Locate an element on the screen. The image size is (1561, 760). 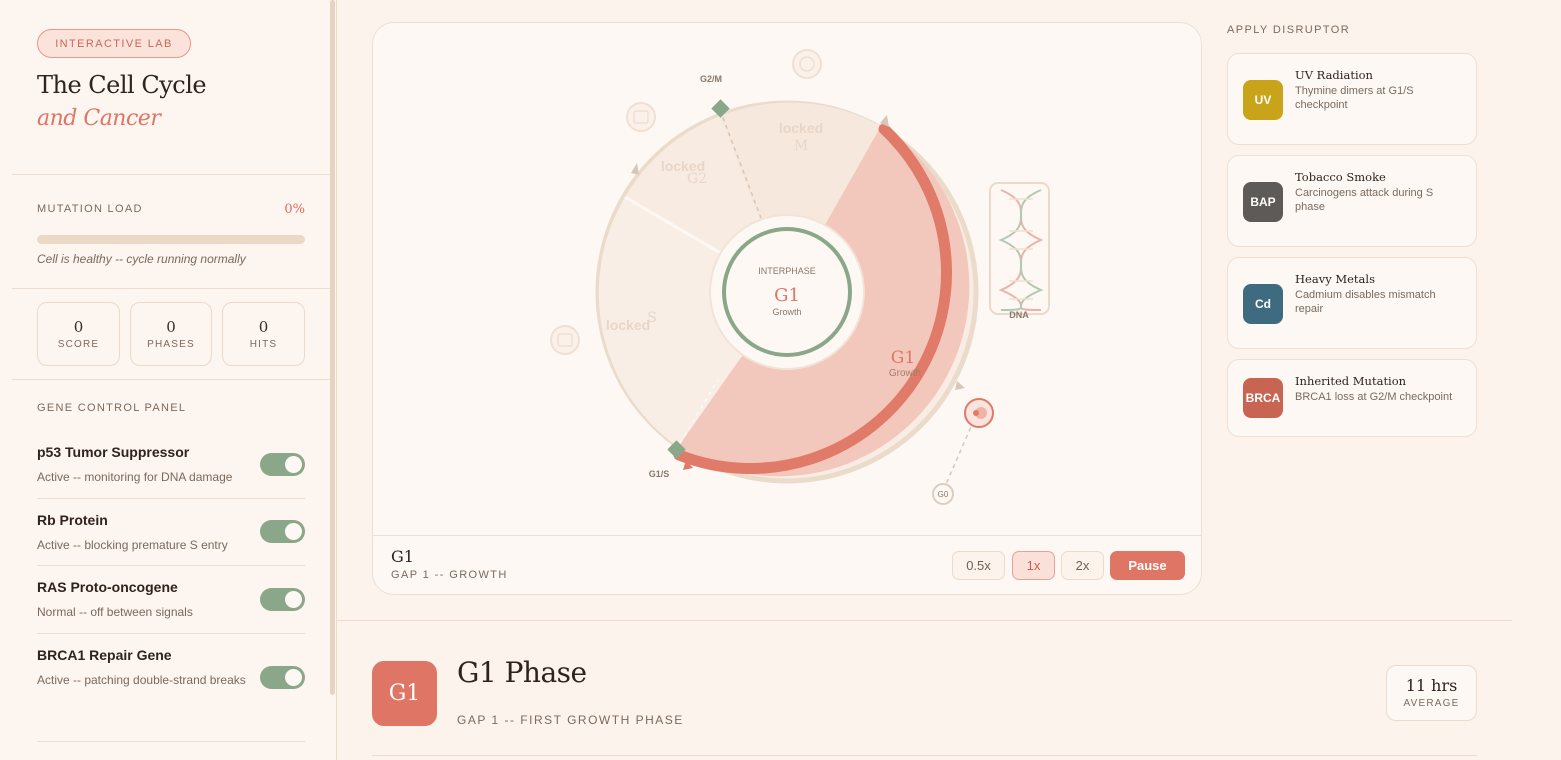
g0-label: G0 is located at coordinates (943, 494).